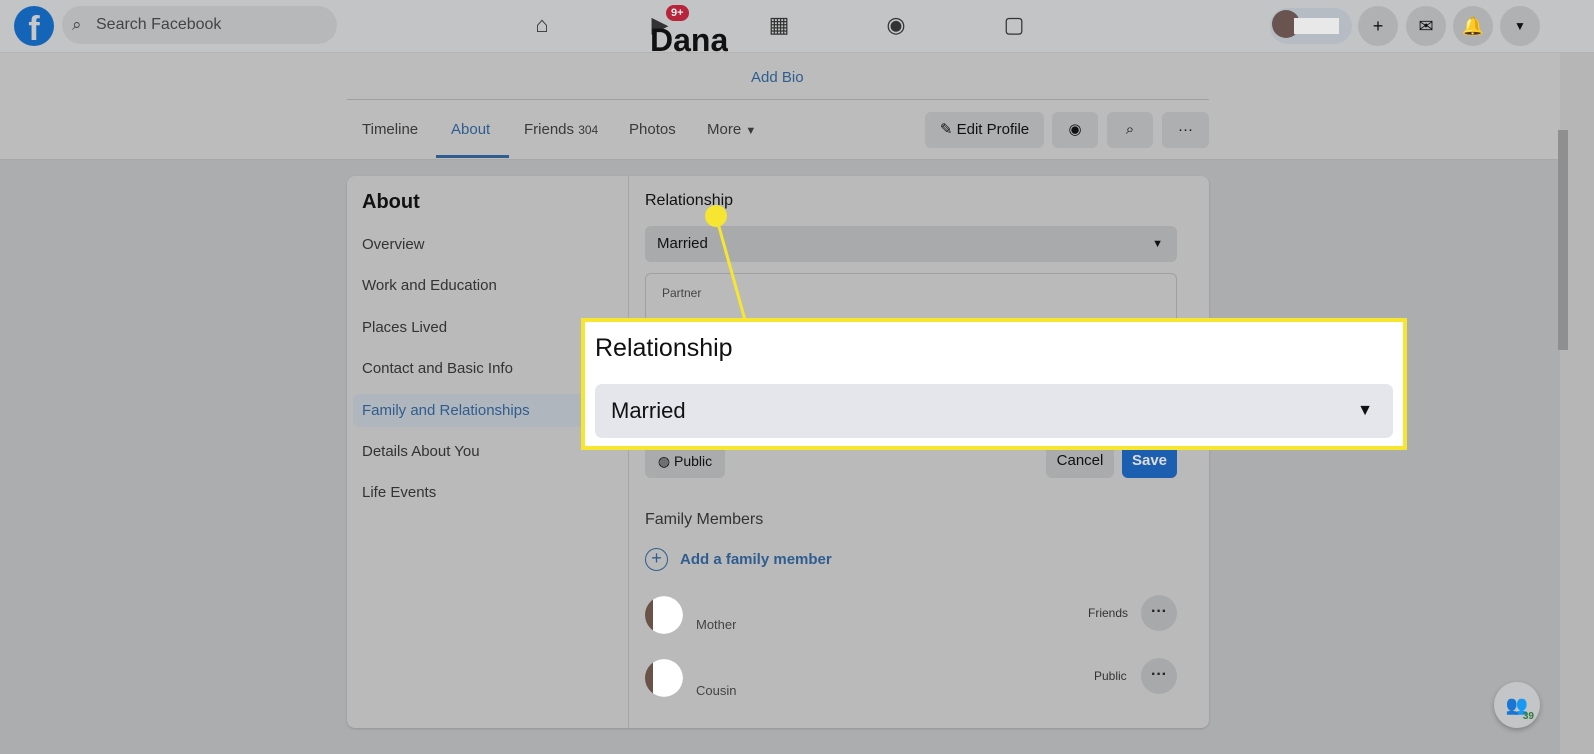 Image resolution: width=1594 pixels, height=754 pixels. I want to click on callout-dot, so click(716, 216).